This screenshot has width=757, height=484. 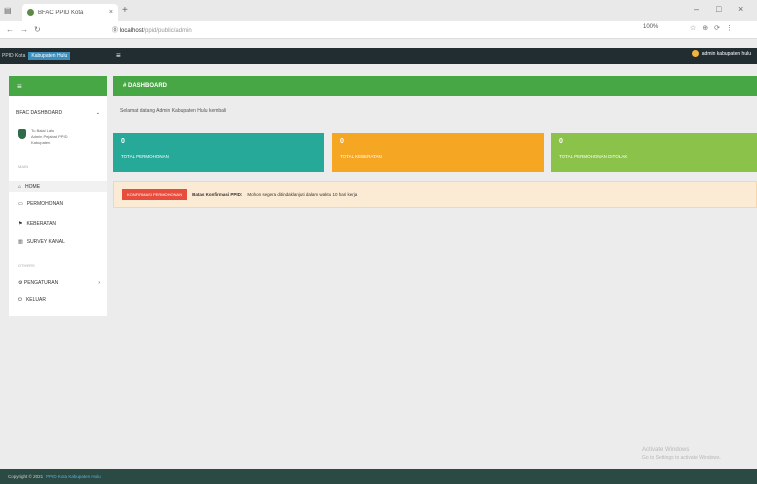 I want to click on sidebar-header: ≡, so click(x=58, y=86).